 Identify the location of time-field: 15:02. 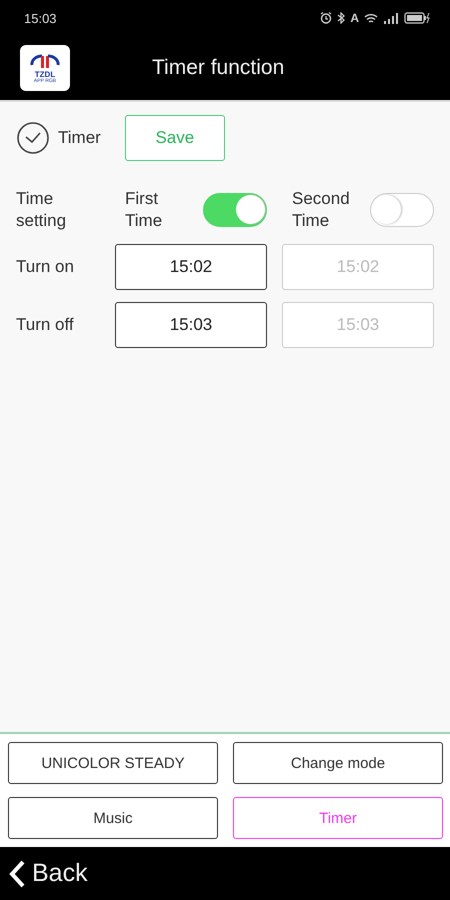
(191, 267).